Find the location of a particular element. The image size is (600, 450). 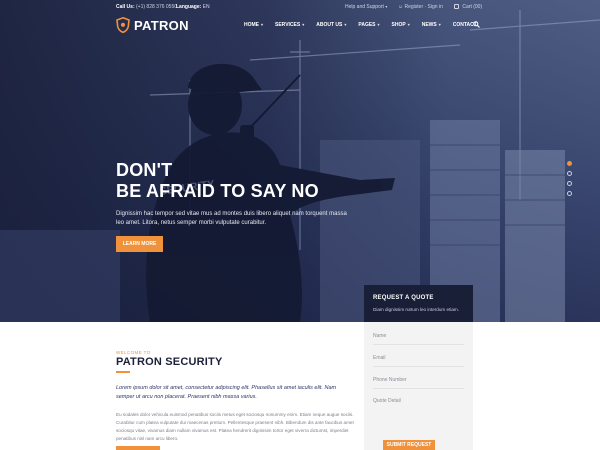

language-selector: Language: EN is located at coordinates (193, 7).